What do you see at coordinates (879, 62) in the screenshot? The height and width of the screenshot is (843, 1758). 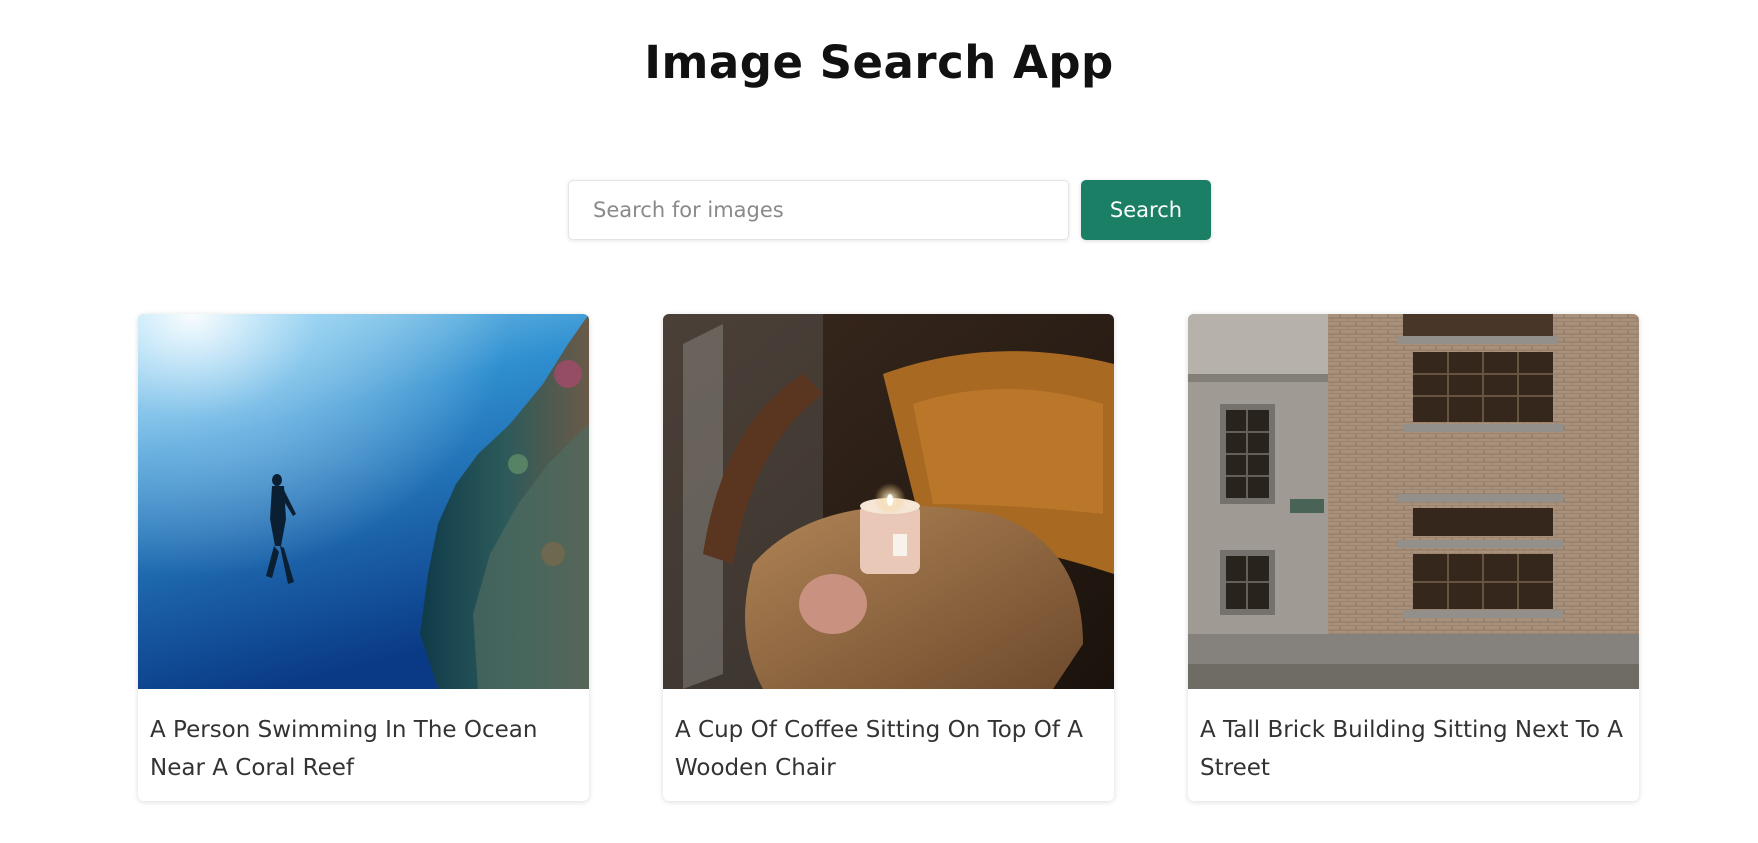 I see `page-title: Image Search App` at bounding box center [879, 62].